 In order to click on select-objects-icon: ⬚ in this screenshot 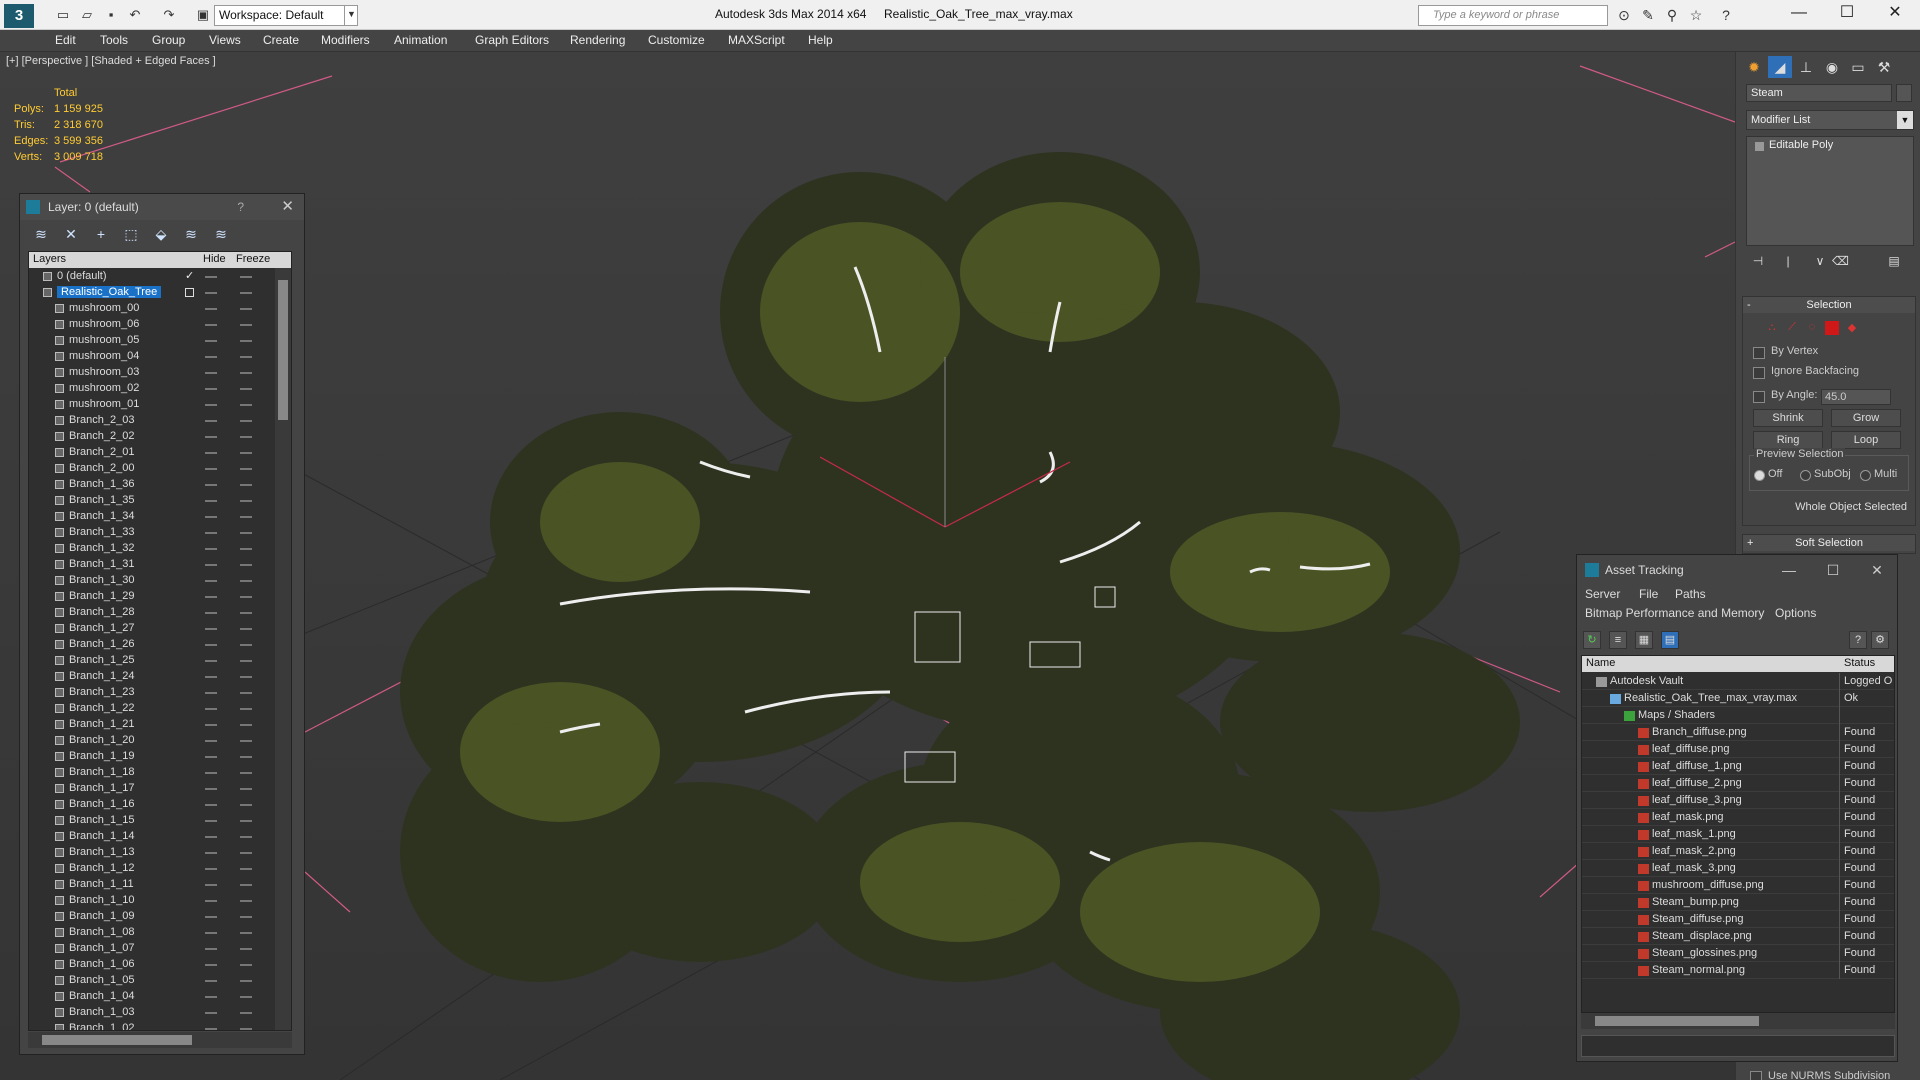, I will do `click(131, 234)`.